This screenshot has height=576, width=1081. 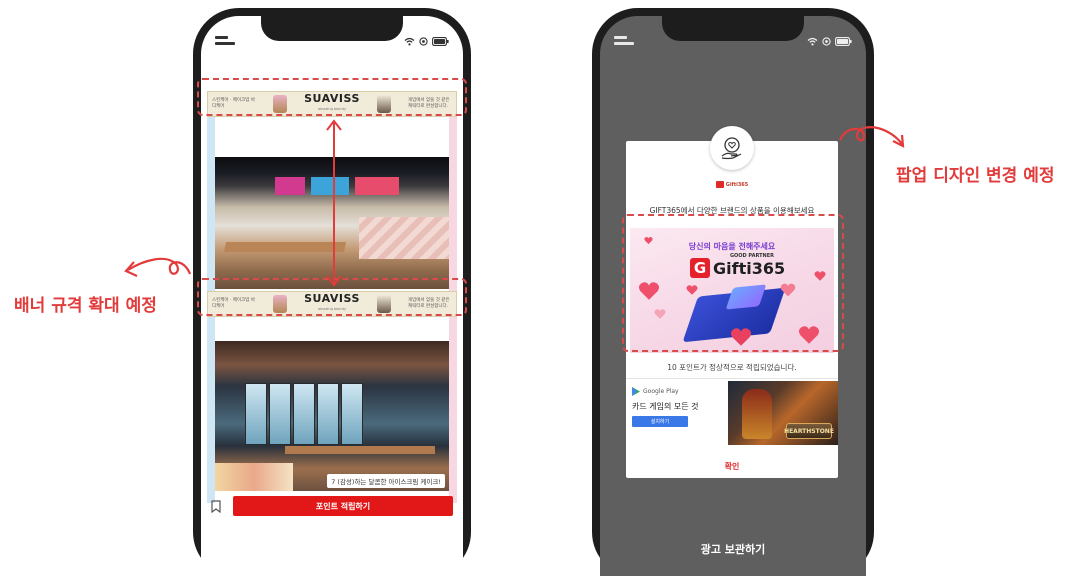 What do you see at coordinates (343, 506) in the screenshot?
I see `point-earn-button: 포인트 적립하기` at bounding box center [343, 506].